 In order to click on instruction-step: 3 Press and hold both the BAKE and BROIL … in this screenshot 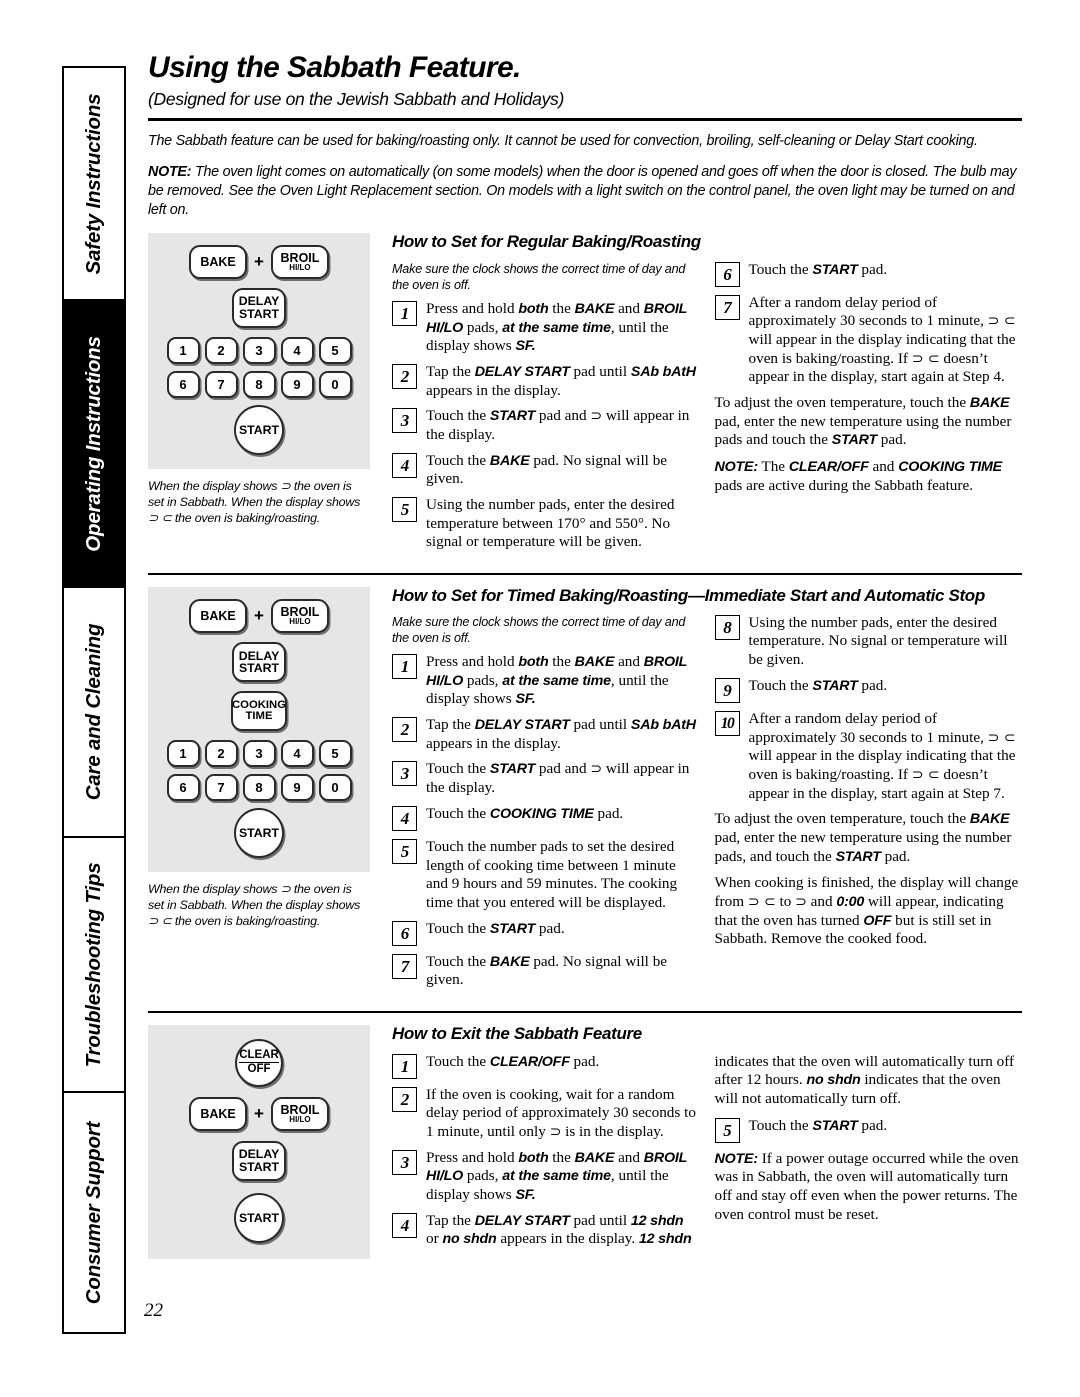, I will do `click(546, 1177)`.